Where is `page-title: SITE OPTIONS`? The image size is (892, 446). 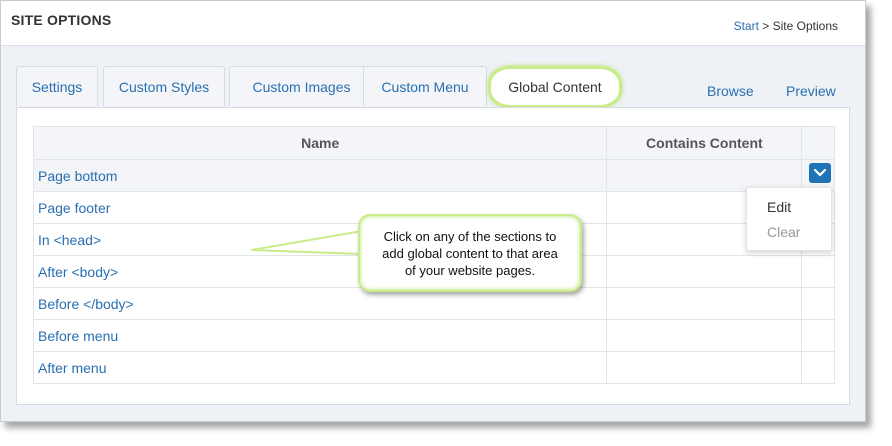
page-title: SITE OPTIONS is located at coordinates (61, 20).